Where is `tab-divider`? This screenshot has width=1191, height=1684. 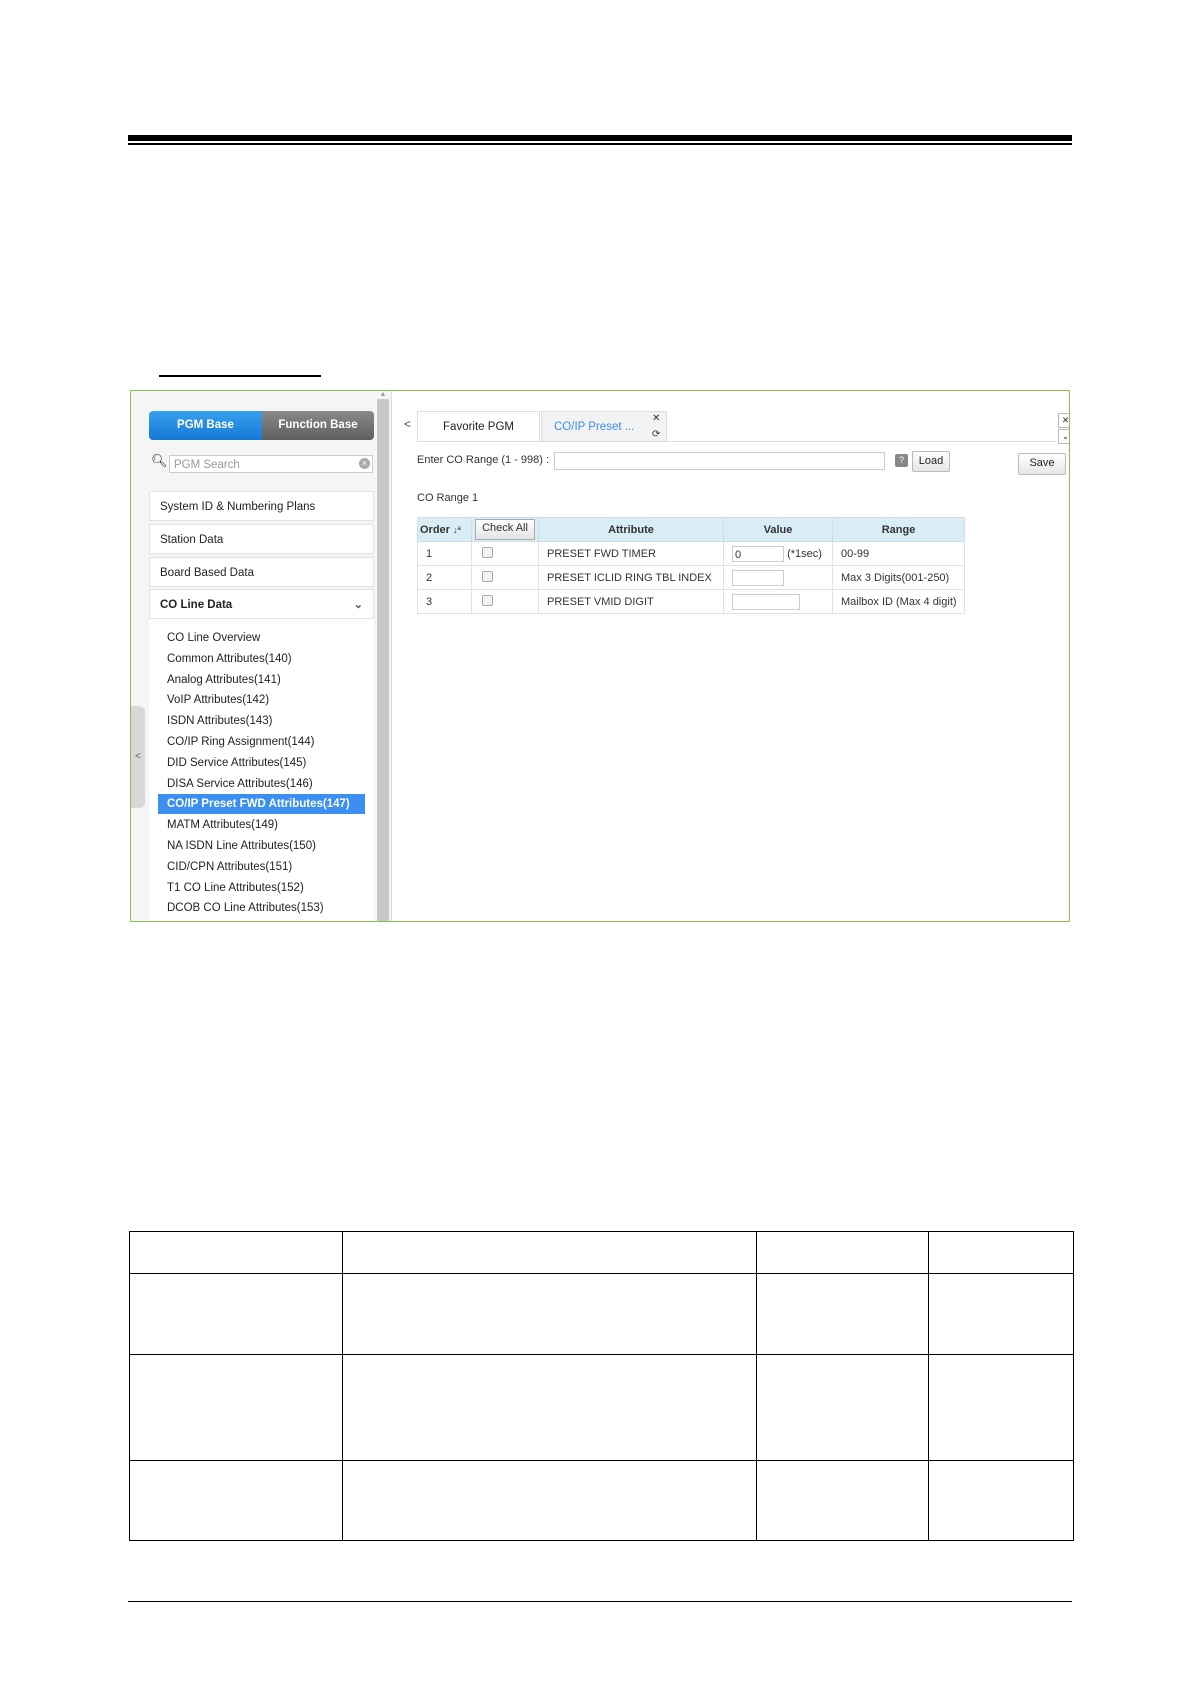 tab-divider is located at coordinates (736, 441).